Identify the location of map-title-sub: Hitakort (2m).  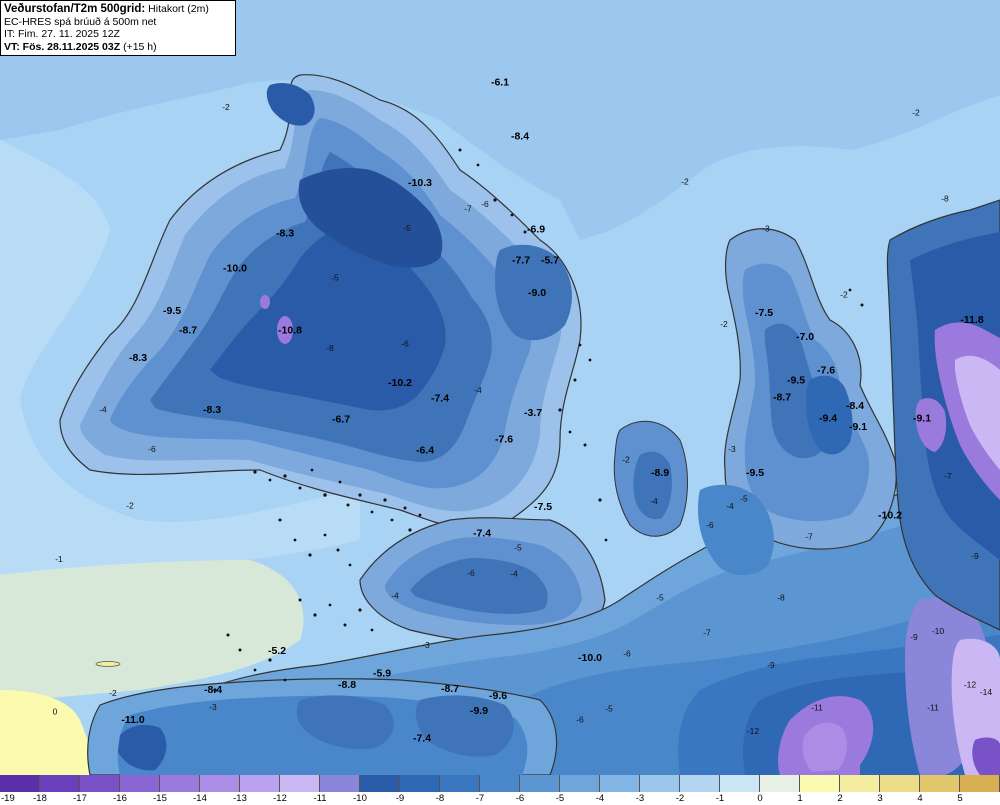
(178, 9).